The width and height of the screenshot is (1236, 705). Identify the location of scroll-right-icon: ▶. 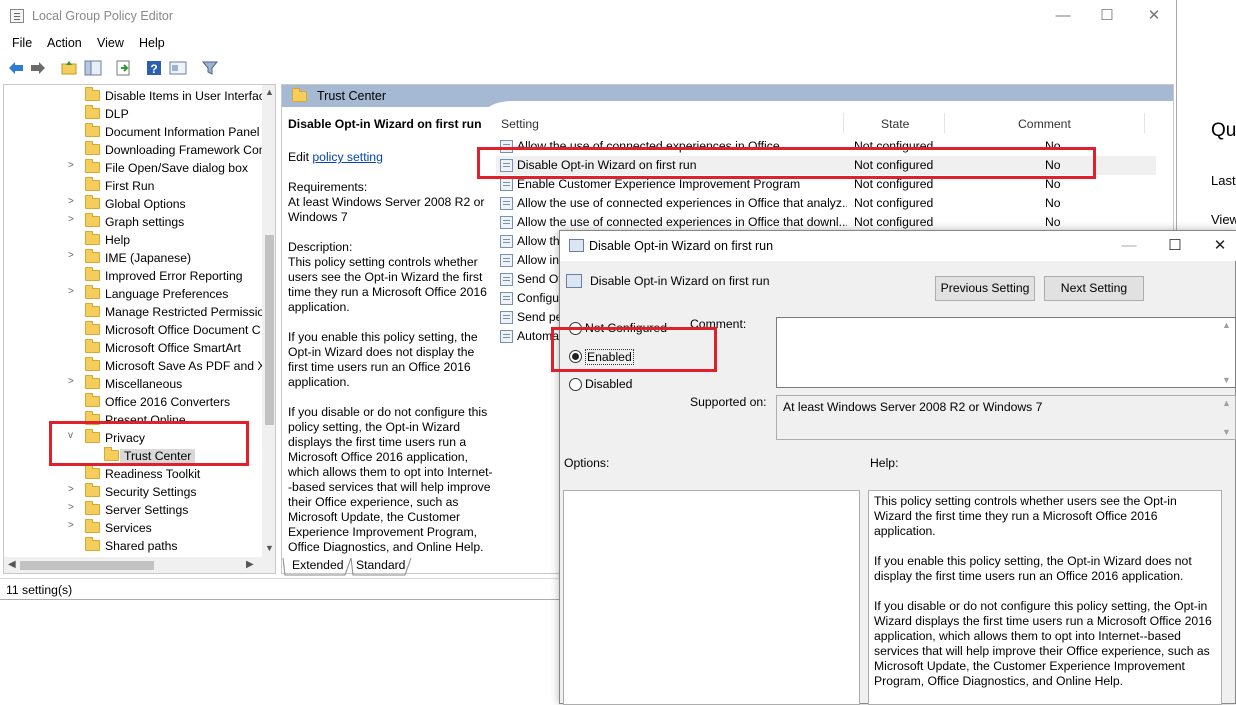
(250, 564).